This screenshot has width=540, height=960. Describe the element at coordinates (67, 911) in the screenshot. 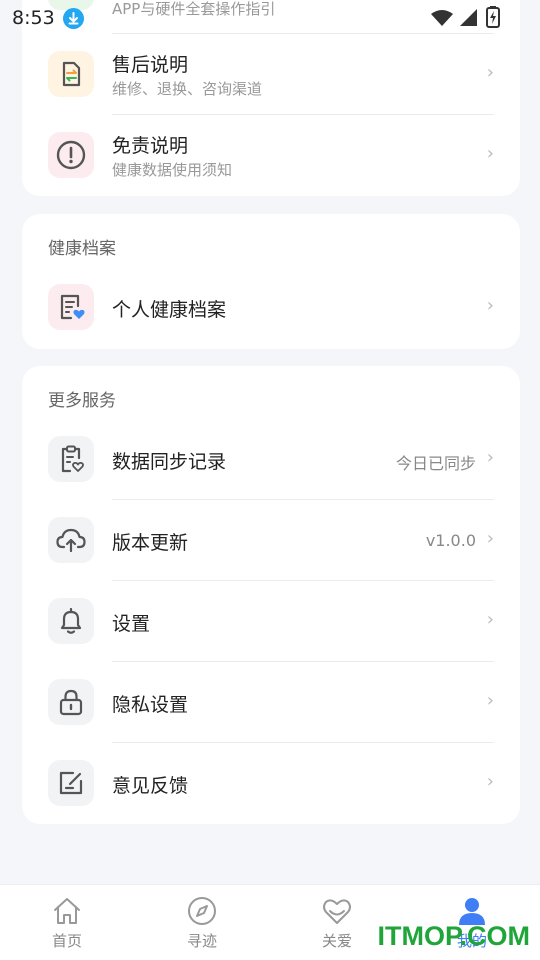

I see `home-icon` at that location.